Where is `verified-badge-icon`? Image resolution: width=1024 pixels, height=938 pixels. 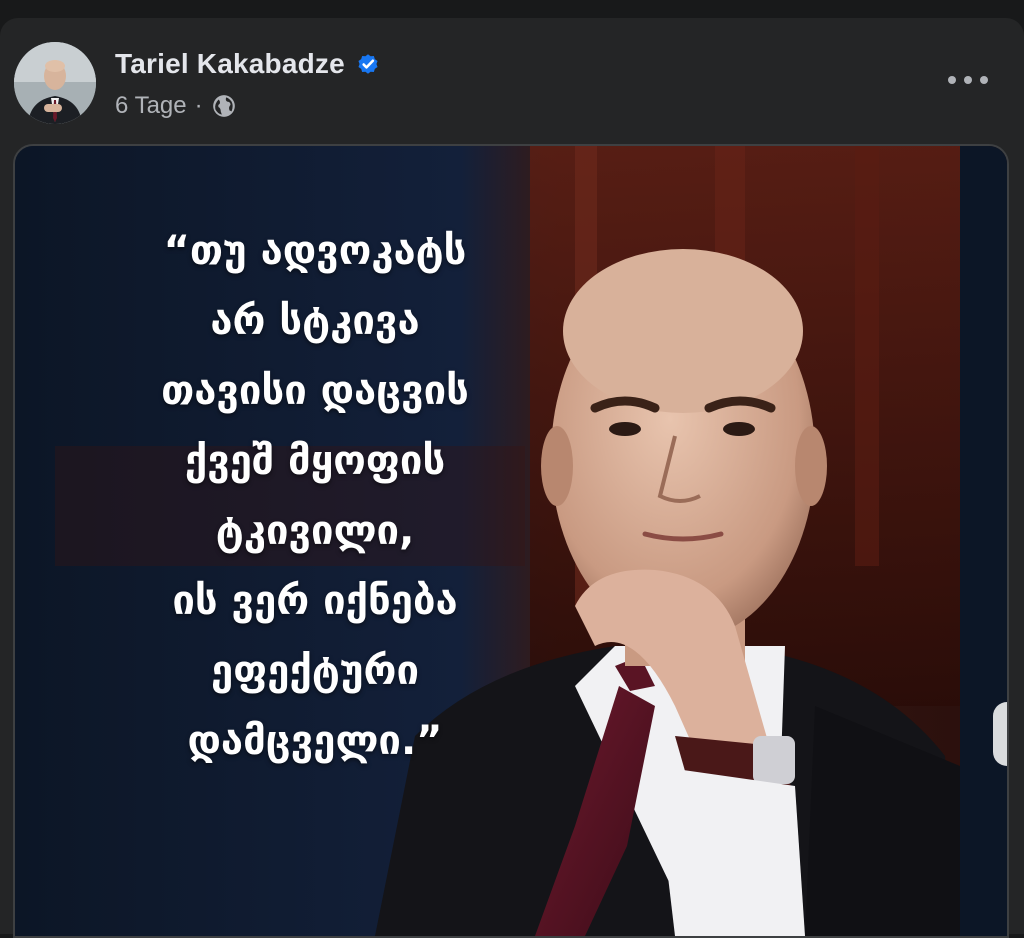 verified-badge-icon is located at coordinates (368, 64).